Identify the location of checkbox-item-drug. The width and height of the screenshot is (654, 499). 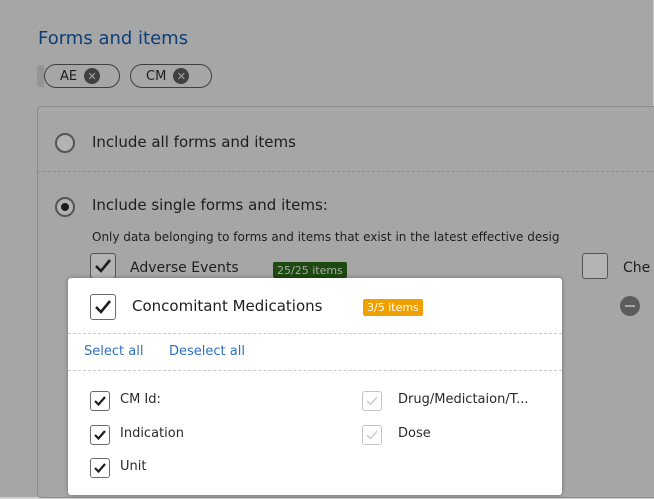
(372, 401).